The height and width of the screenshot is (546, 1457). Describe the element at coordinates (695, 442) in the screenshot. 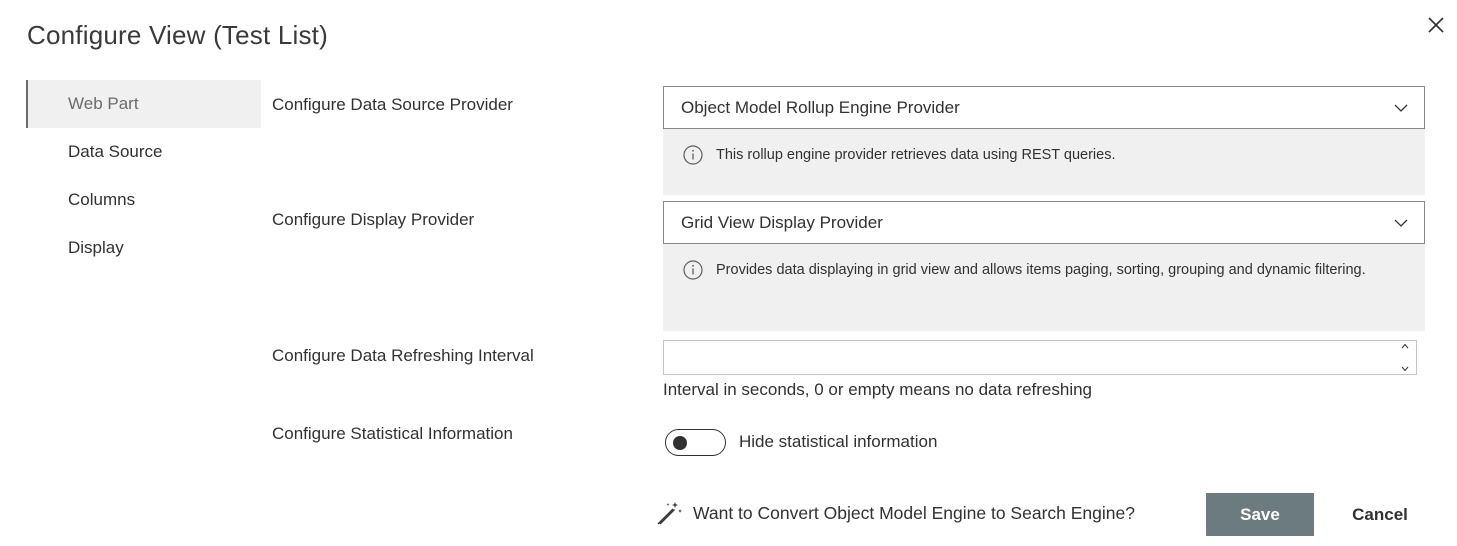

I see `hide-statistics-toggle` at that location.